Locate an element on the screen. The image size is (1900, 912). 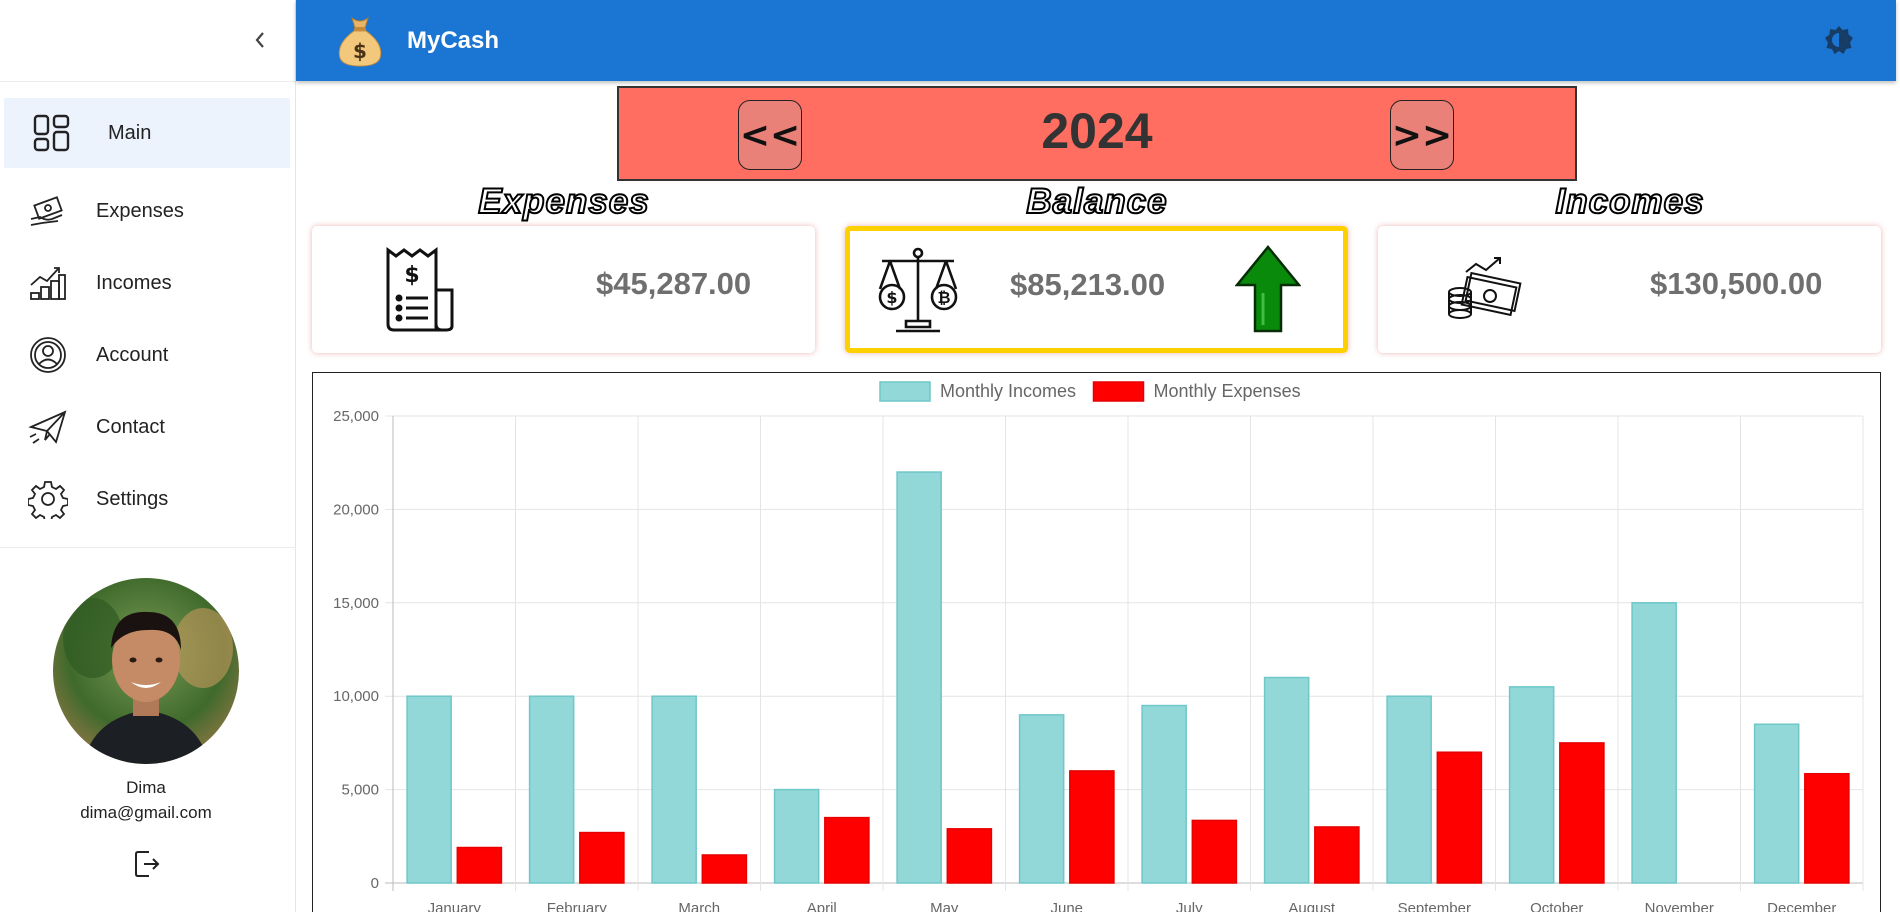
app-header: $ MyCash is located at coordinates (1096, 40).